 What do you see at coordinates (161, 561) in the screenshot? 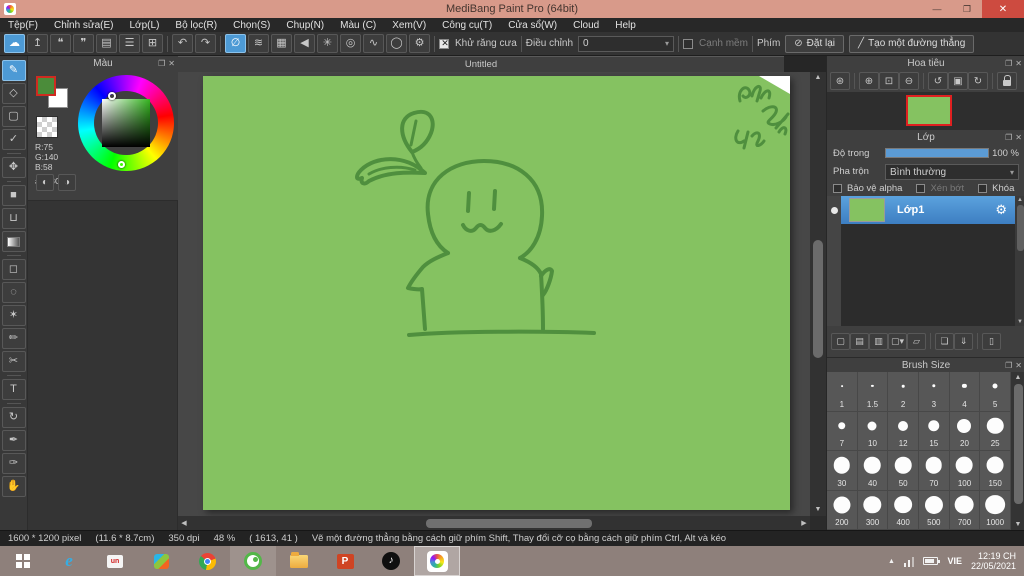
I see `taskbar-bluestacks` at bounding box center [161, 561].